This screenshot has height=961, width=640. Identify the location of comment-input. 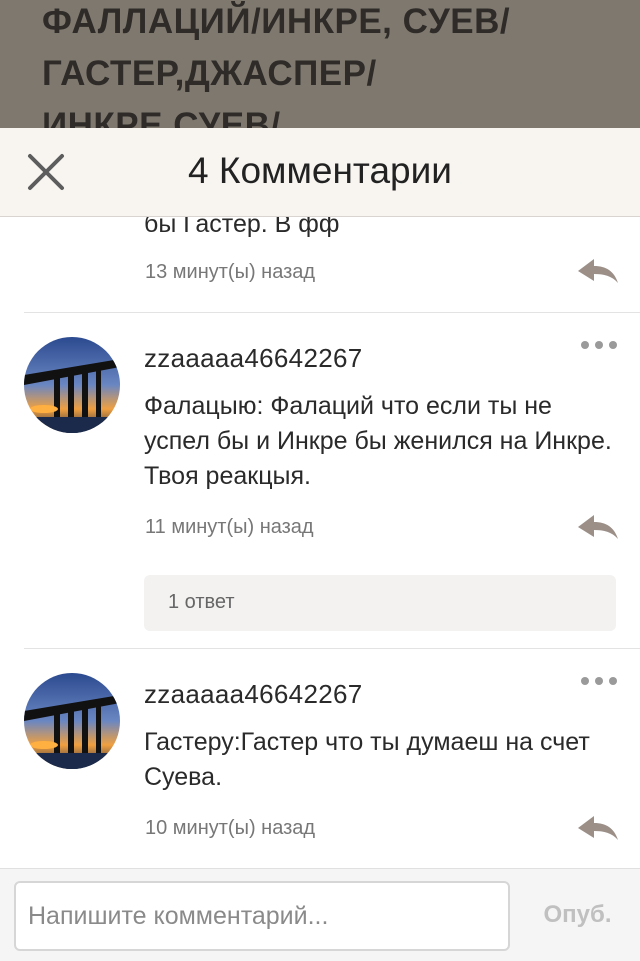
(262, 916).